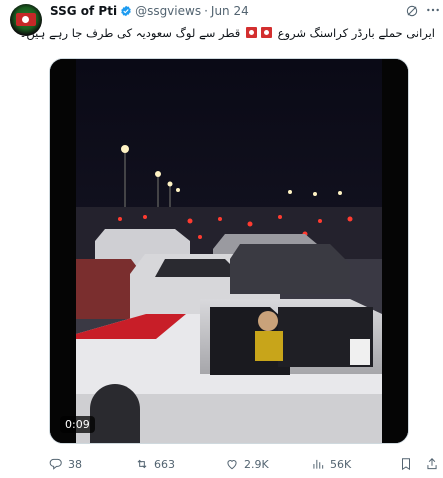 Image resolution: width=443 pixels, height=478 pixels. Describe the element at coordinates (83, 11) in the screenshot. I see `display-name: SSG of Pti` at that location.